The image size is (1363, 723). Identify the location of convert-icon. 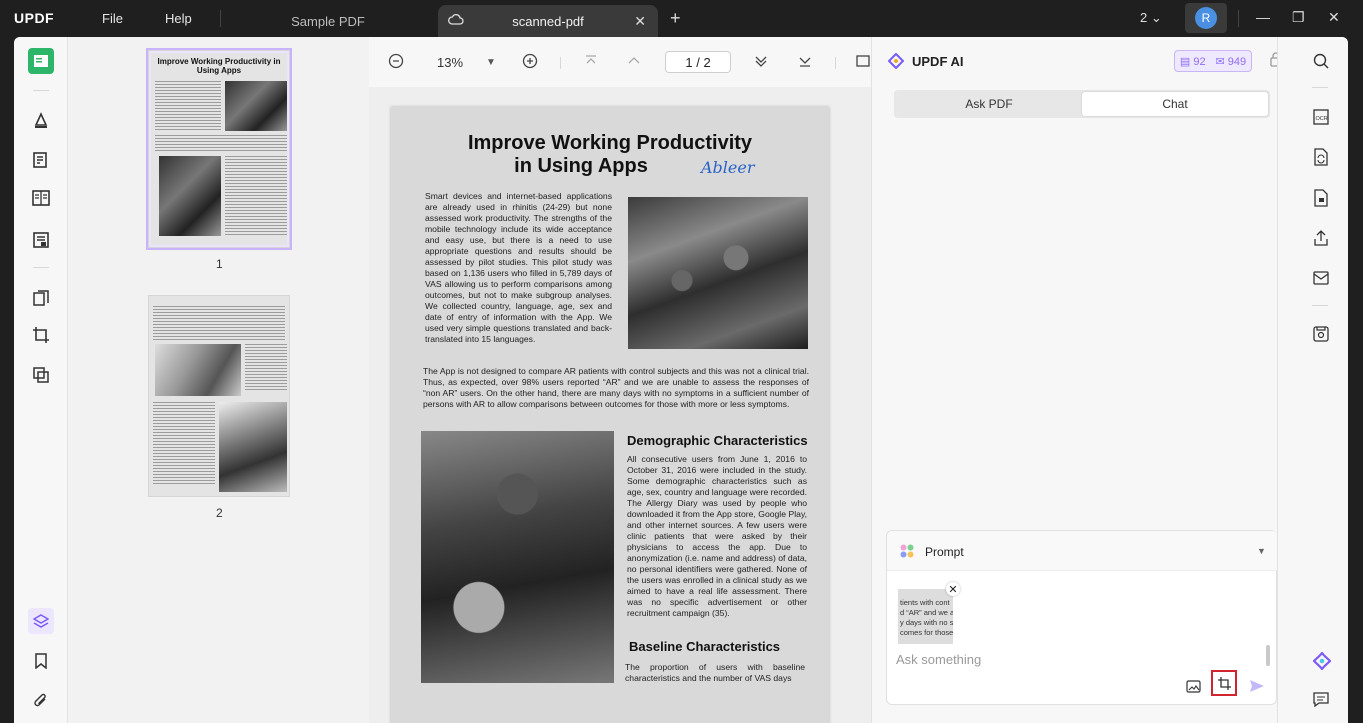
(1321, 157).